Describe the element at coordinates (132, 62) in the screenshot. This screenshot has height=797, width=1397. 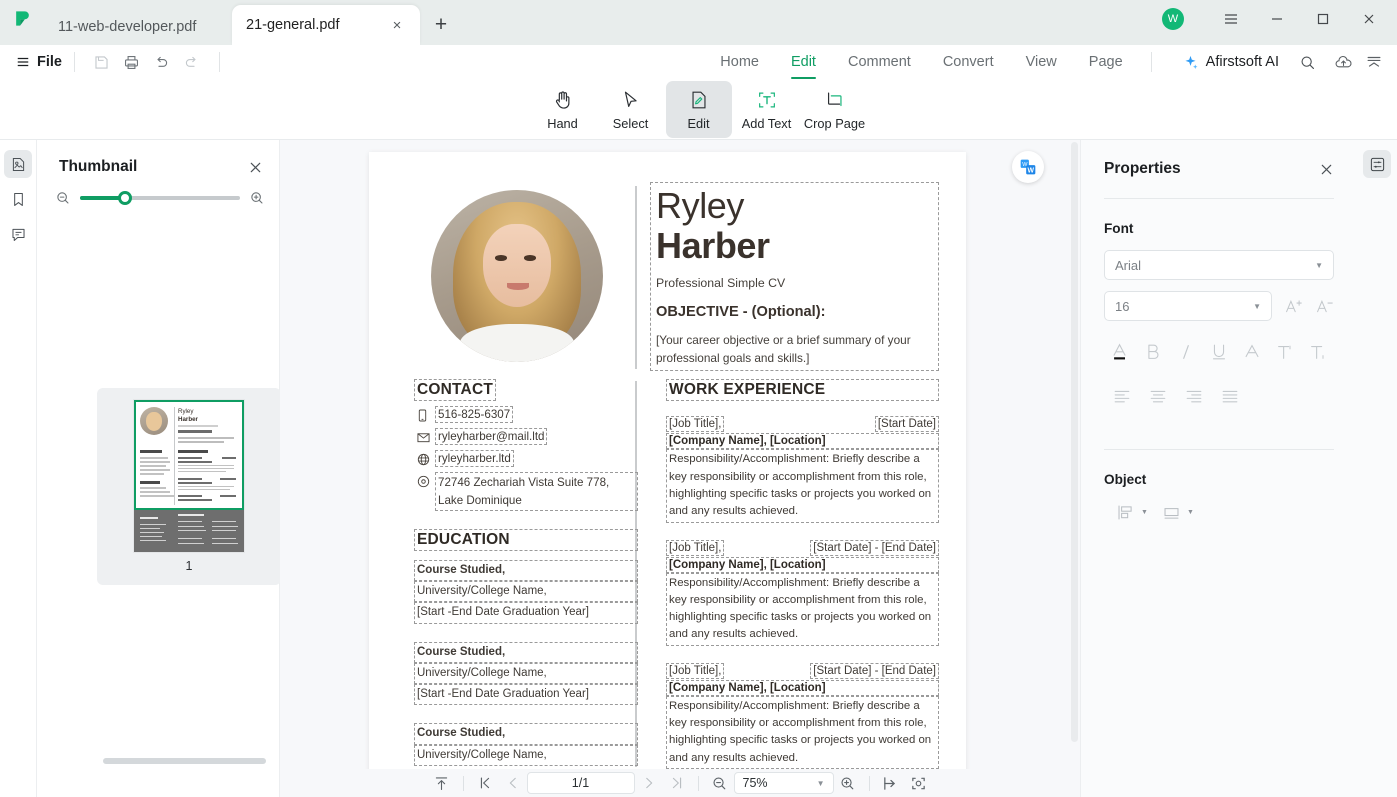
I see `print-icon` at that location.